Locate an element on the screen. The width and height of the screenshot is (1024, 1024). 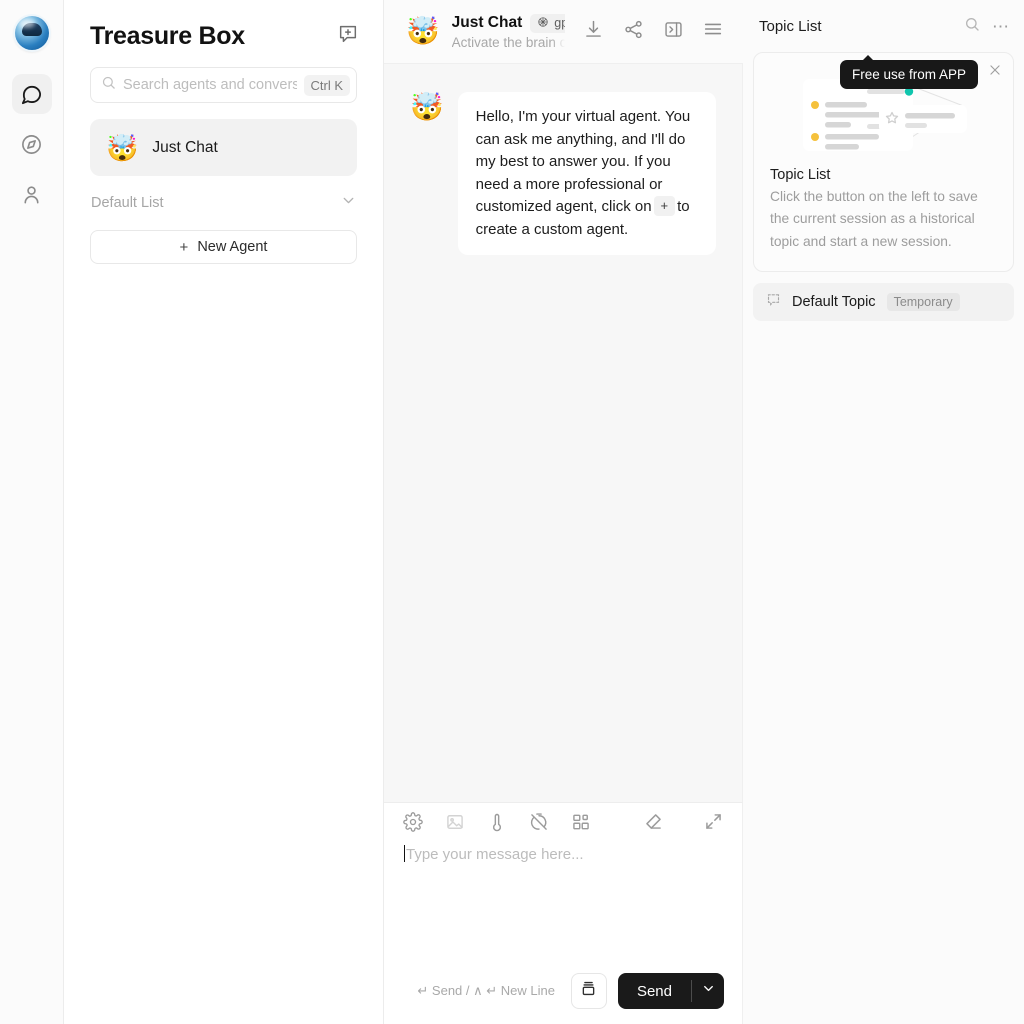
download-icon is located at coordinates (593, 32).